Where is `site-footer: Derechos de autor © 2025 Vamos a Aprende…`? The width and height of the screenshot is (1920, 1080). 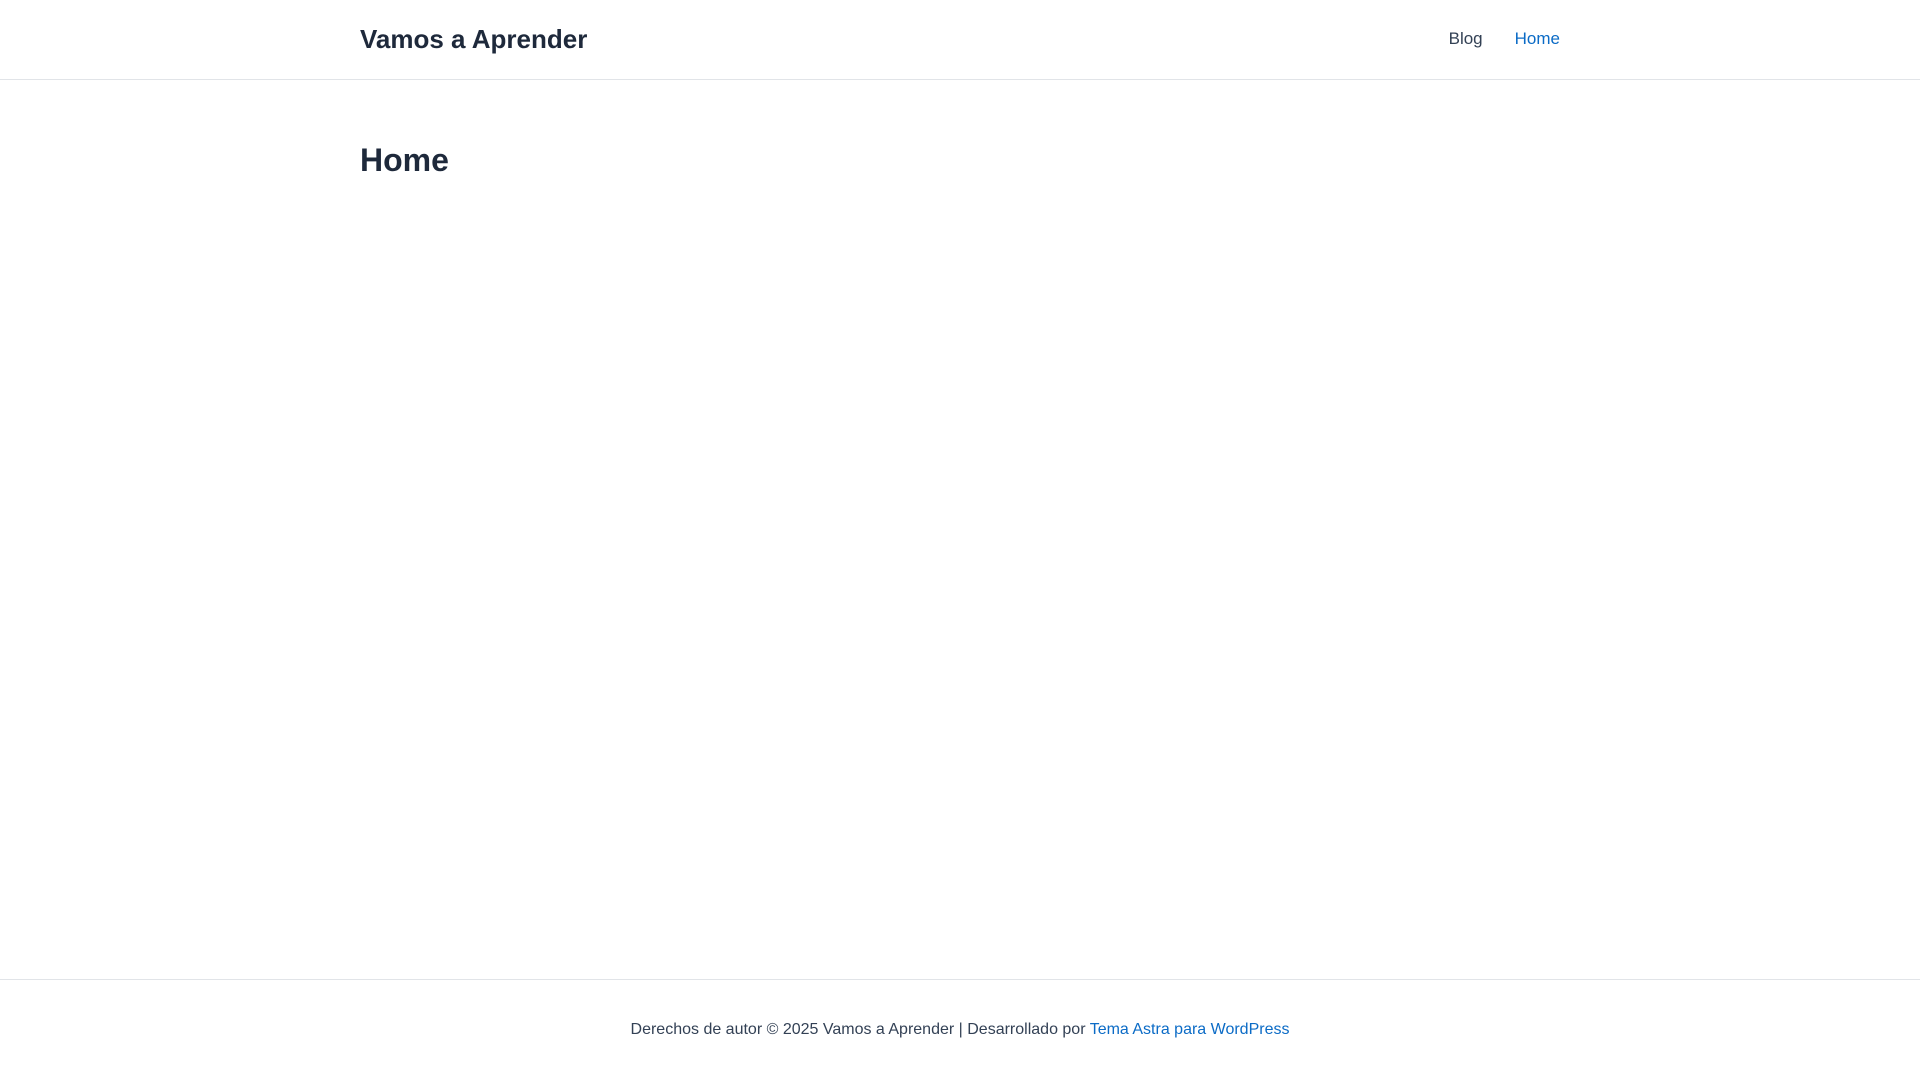
site-footer: Derechos de autor © 2025 Vamos a Aprende… is located at coordinates (960, 1029).